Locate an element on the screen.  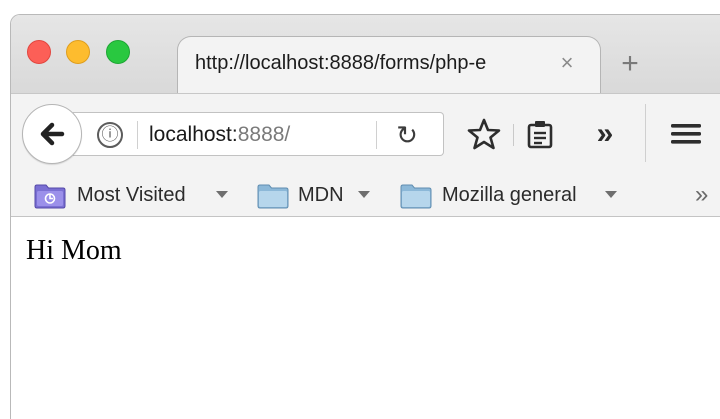
url-port: 8888/ is located at coordinates (264, 134).